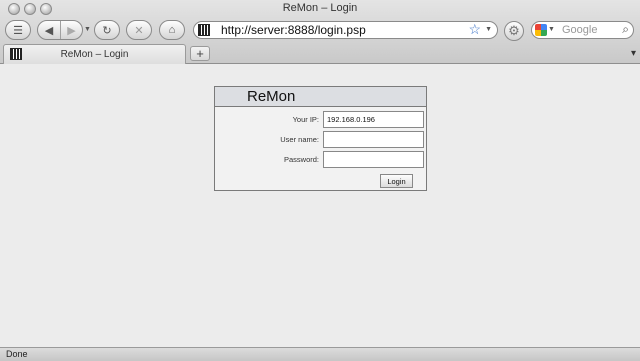  Describe the element at coordinates (320, 354) in the screenshot. I see `status-bar: Done` at that location.